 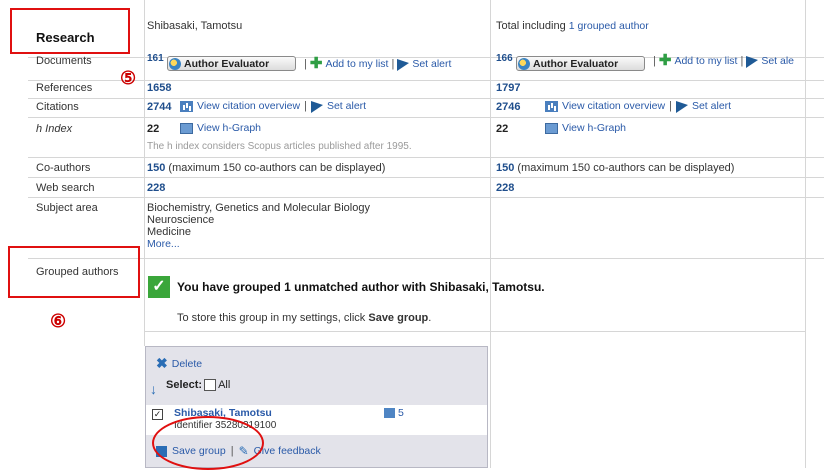 I want to click on annotation-step-5: ⑤, so click(x=128, y=78).